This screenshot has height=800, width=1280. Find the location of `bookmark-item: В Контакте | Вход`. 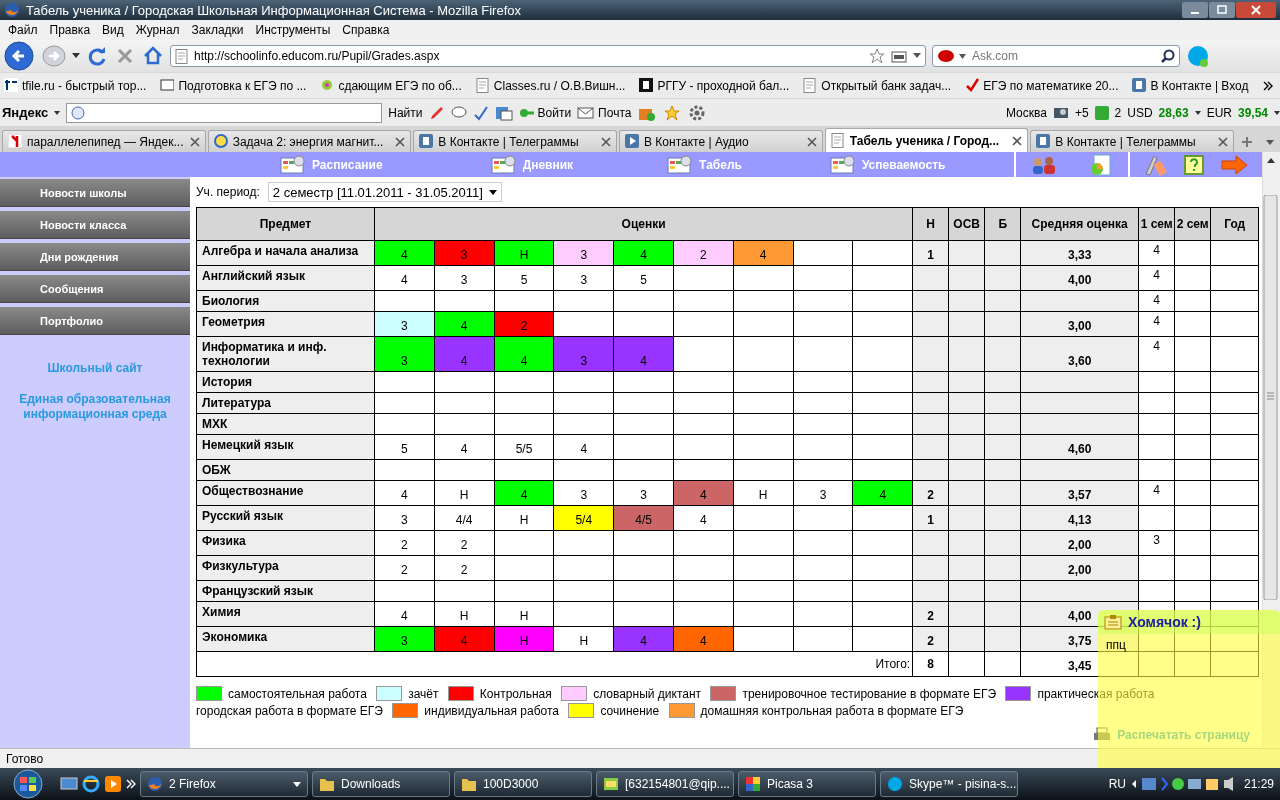

bookmark-item: В Контакте | Вход is located at coordinates (1190, 85).